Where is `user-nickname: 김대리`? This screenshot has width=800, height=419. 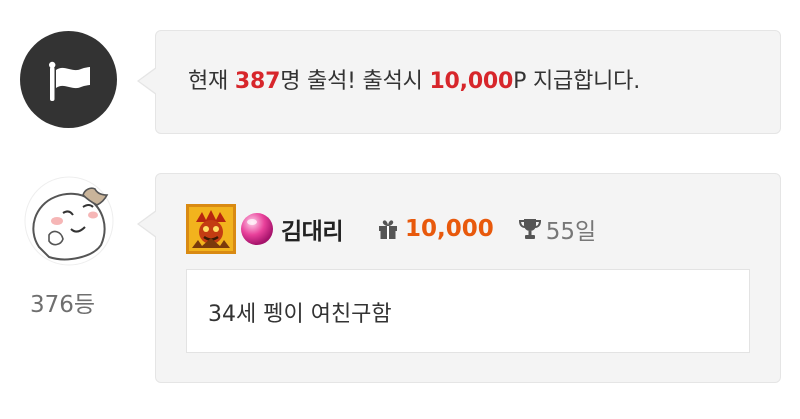 user-nickname: 김대리 is located at coordinates (312, 229).